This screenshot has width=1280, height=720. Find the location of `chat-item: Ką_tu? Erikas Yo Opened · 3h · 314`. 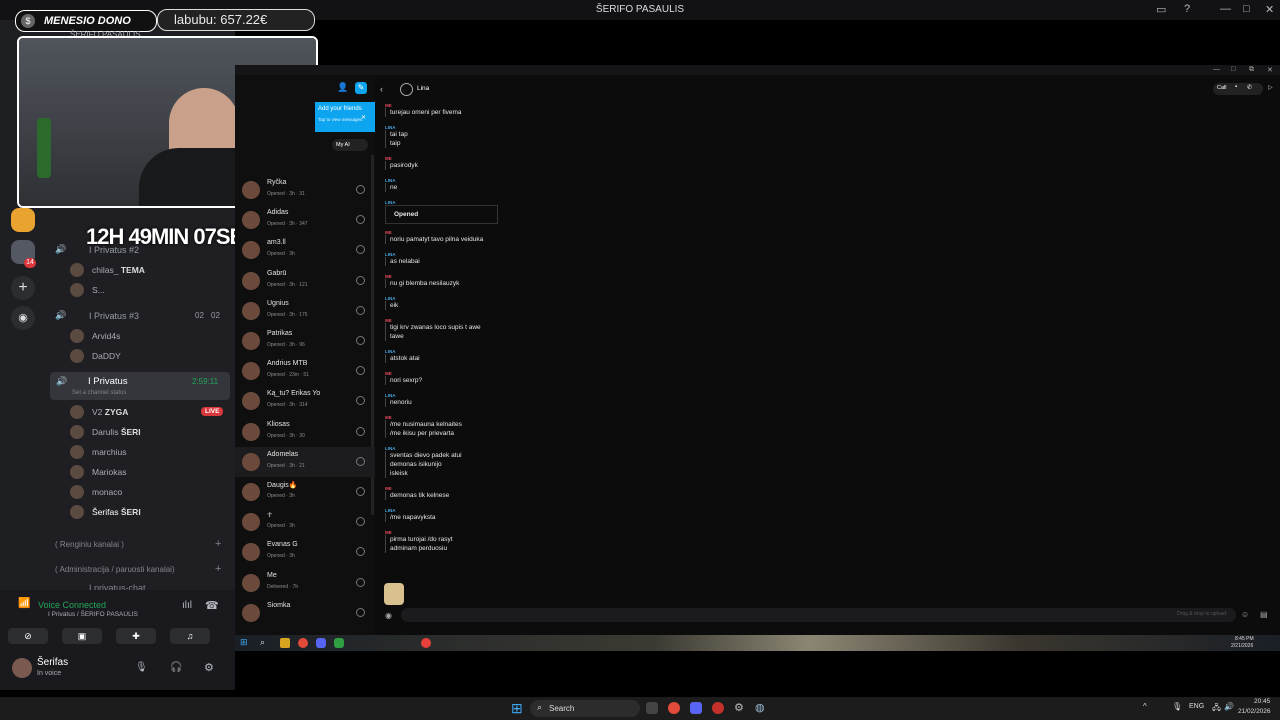

chat-item: Ką_tu? Erikas Yo Opened · 3h · 314 is located at coordinates (305, 401).